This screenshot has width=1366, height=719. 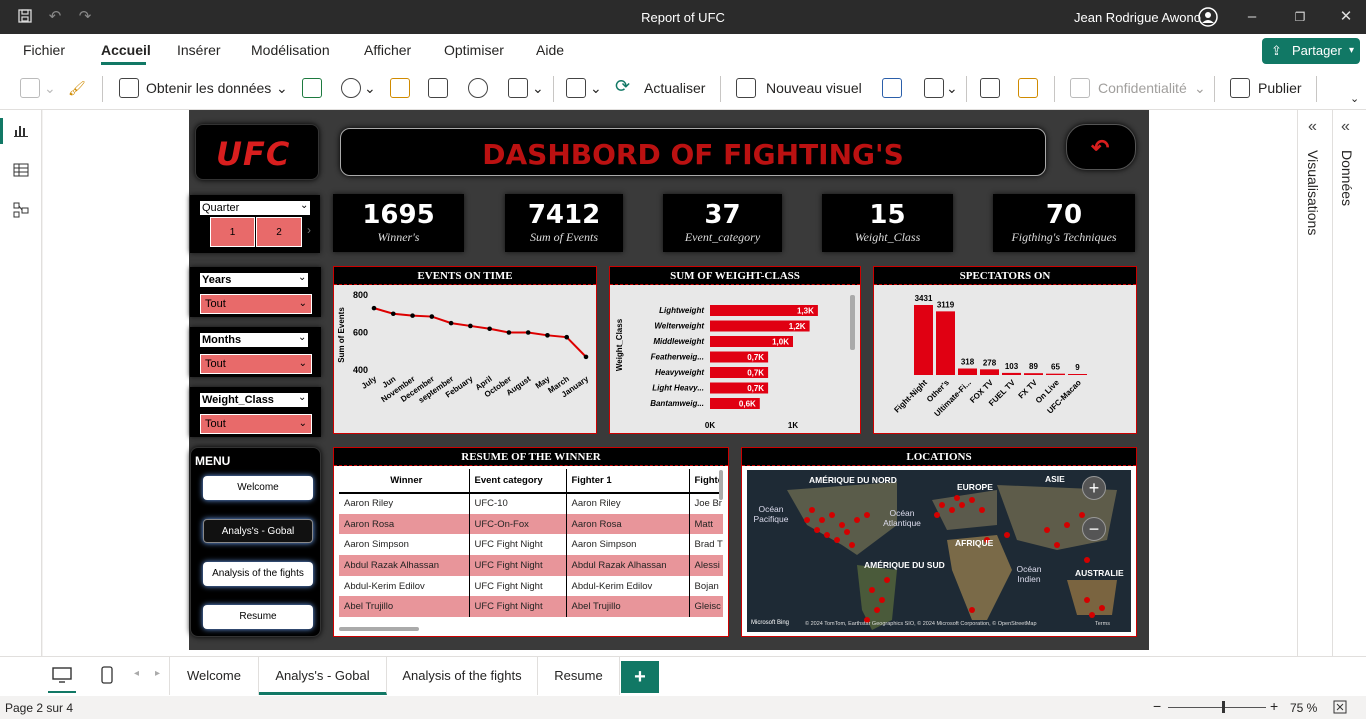 I want to click on dataverse-ring-icon, so click(x=478, y=88).